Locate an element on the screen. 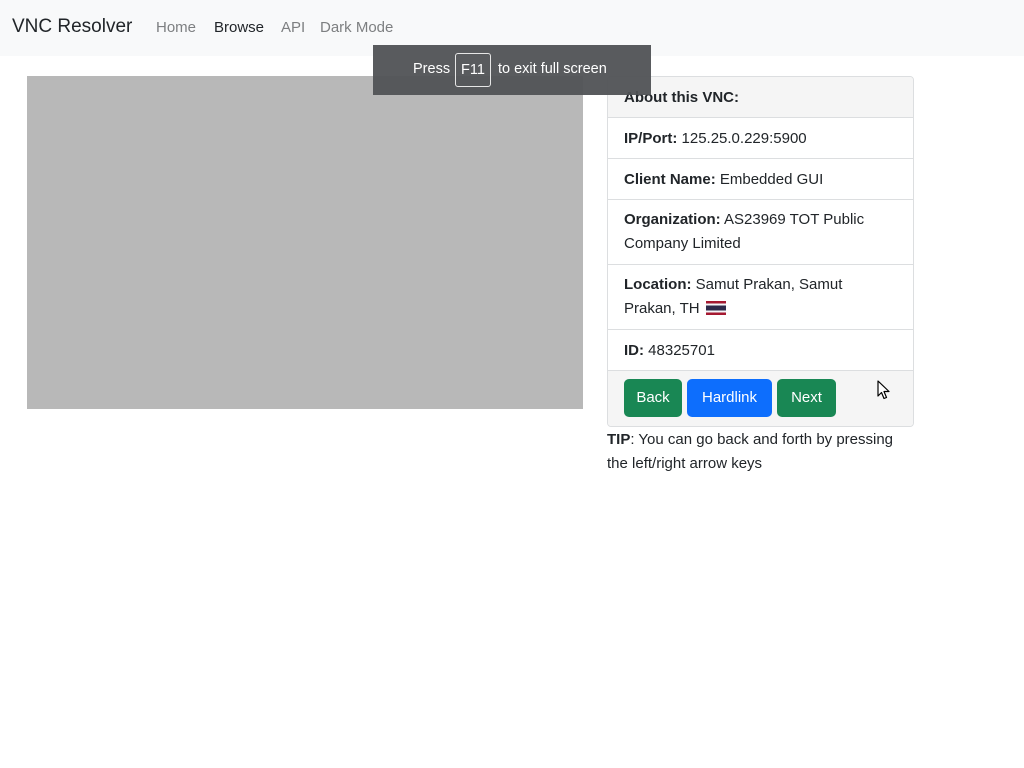 The width and height of the screenshot is (1024, 768). nav-api: API is located at coordinates (293, 27).